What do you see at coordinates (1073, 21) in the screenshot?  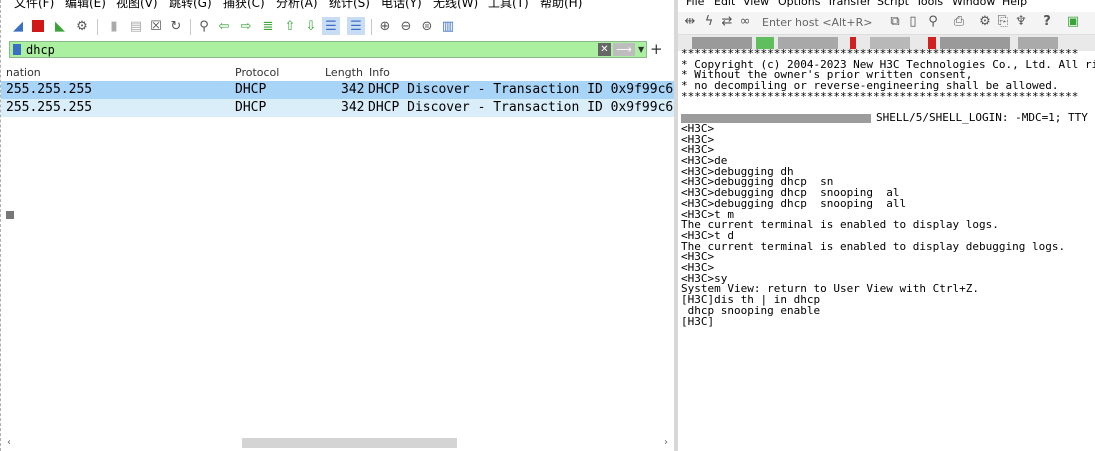 I see `screen-icon: ▣` at bounding box center [1073, 21].